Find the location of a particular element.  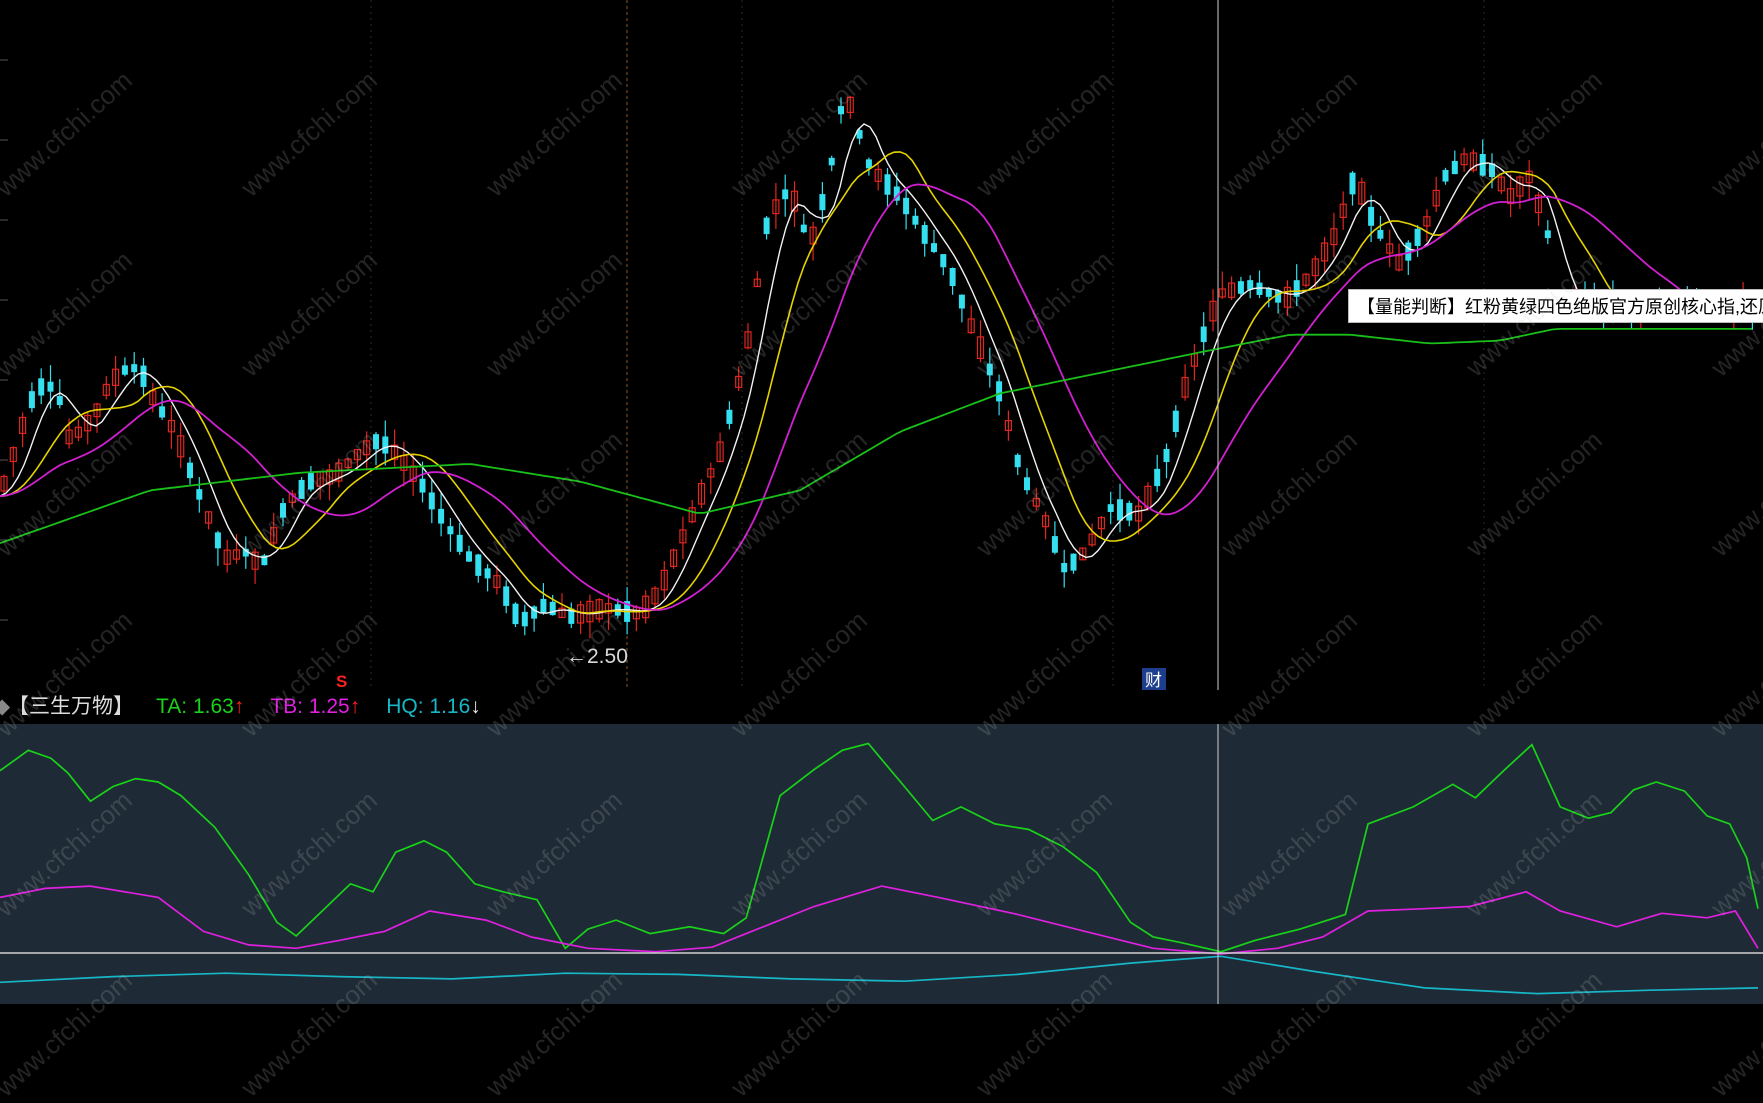

finance-badge-text: 财 is located at coordinates (1153, 680).